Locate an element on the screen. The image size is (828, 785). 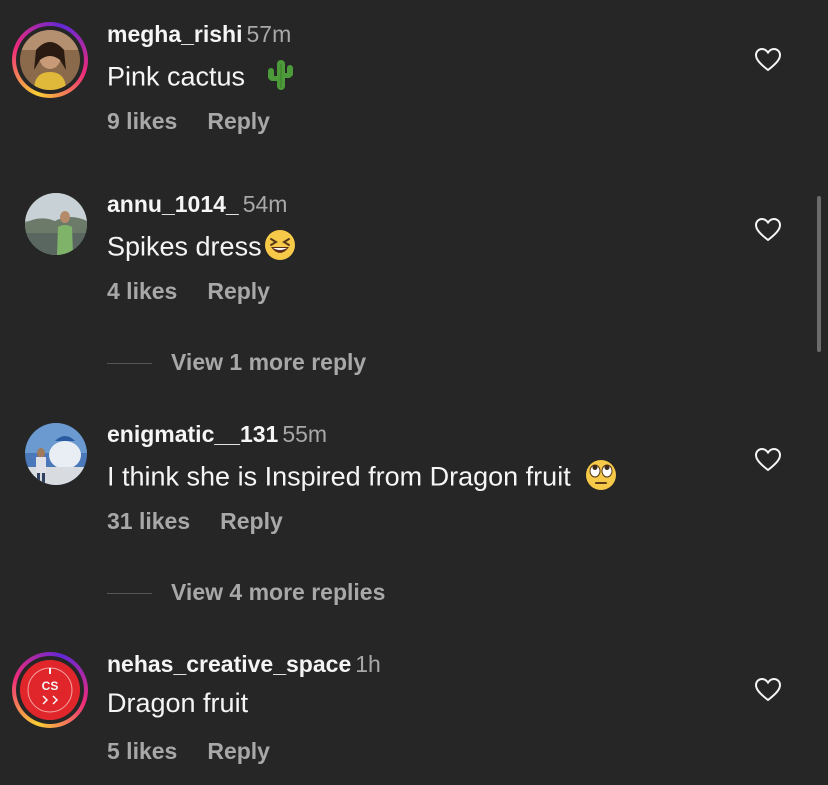
comment-text: Dragon fruit is located at coordinates (178, 703).